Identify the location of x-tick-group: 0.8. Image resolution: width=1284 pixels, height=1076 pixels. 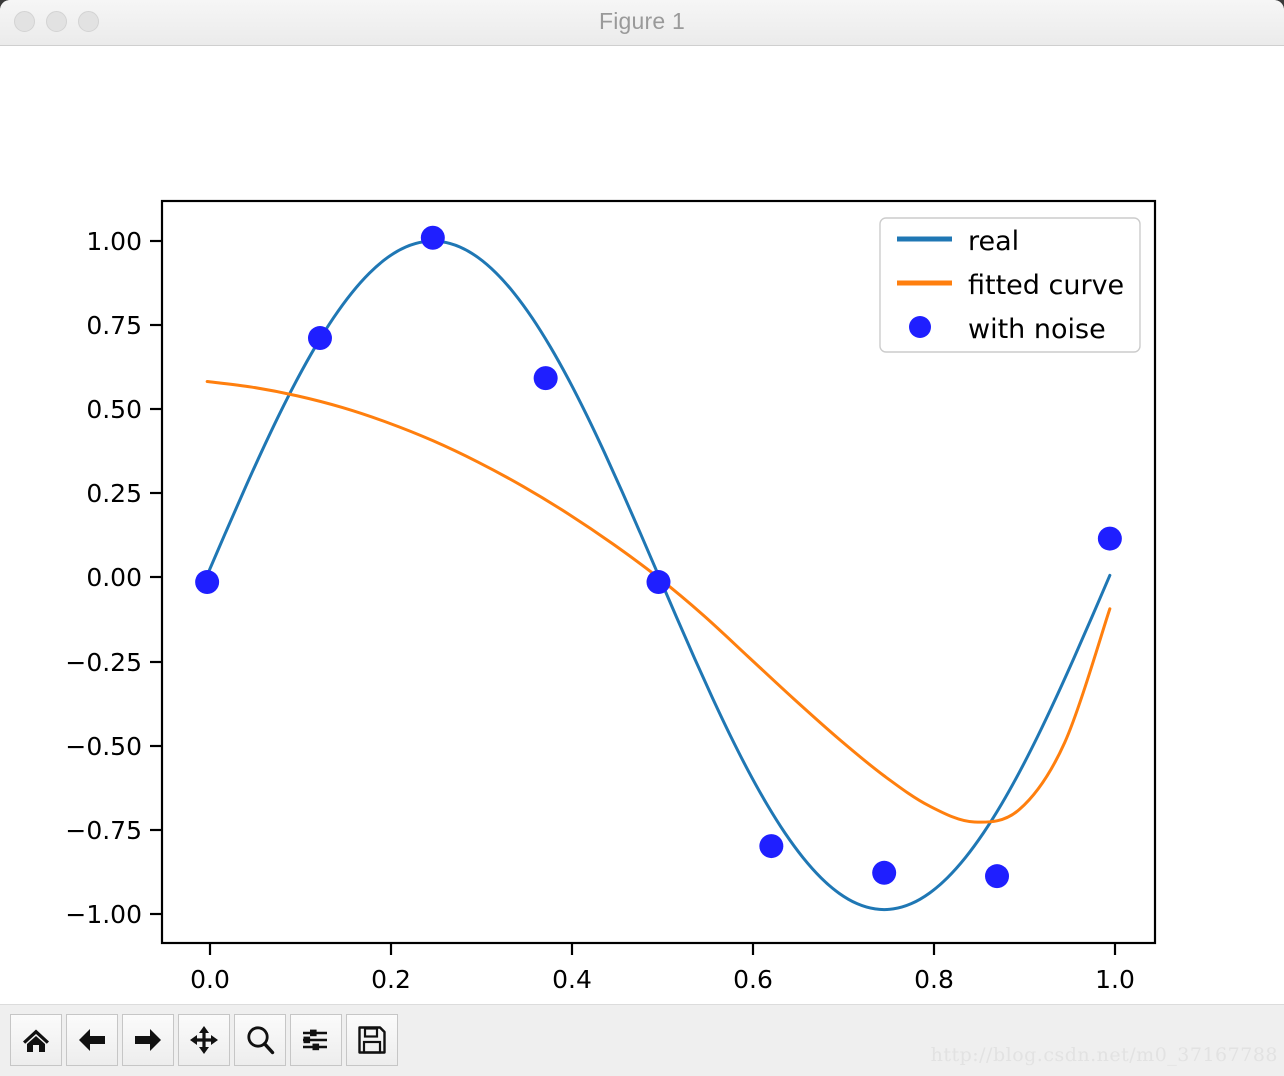
(934, 968).